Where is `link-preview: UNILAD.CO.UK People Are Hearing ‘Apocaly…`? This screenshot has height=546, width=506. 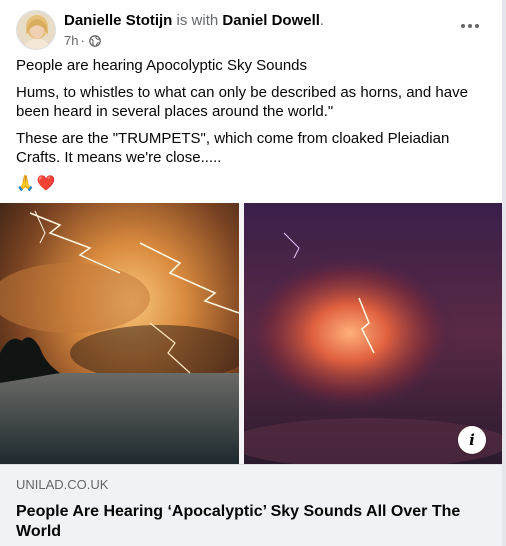 link-preview: UNILAD.CO.UK People Are Hearing ‘Apocaly… is located at coordinates (251, 505).